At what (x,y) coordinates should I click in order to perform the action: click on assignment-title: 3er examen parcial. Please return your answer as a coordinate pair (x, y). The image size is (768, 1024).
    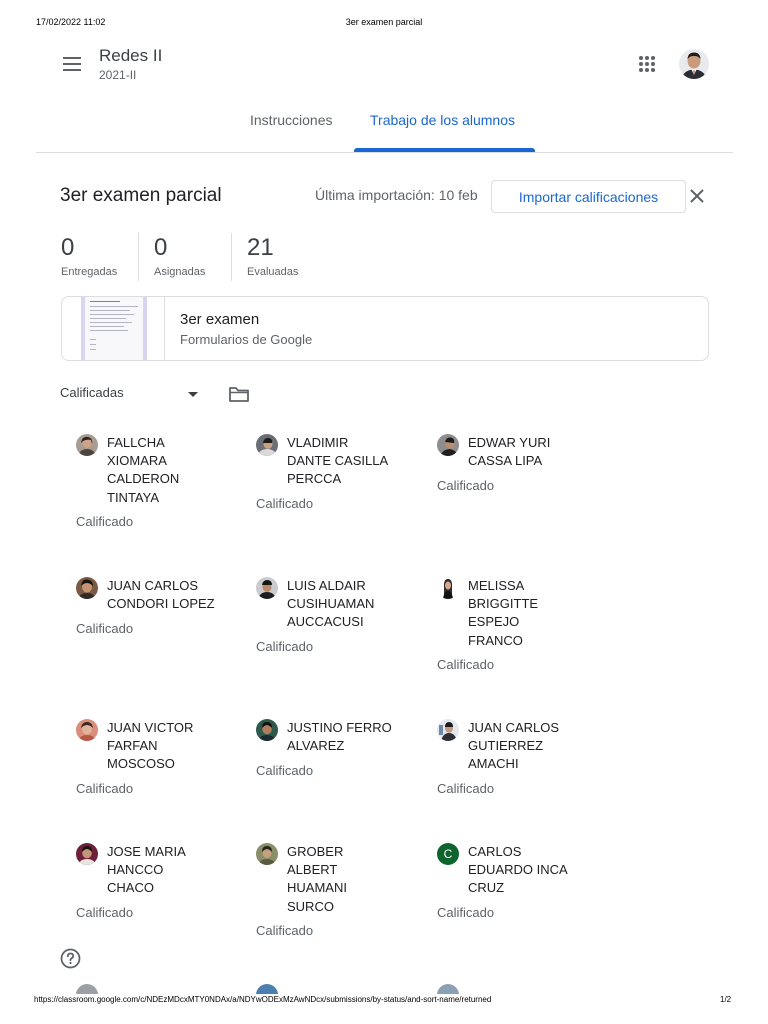
    Looking at the image, I should click on (141, 195).